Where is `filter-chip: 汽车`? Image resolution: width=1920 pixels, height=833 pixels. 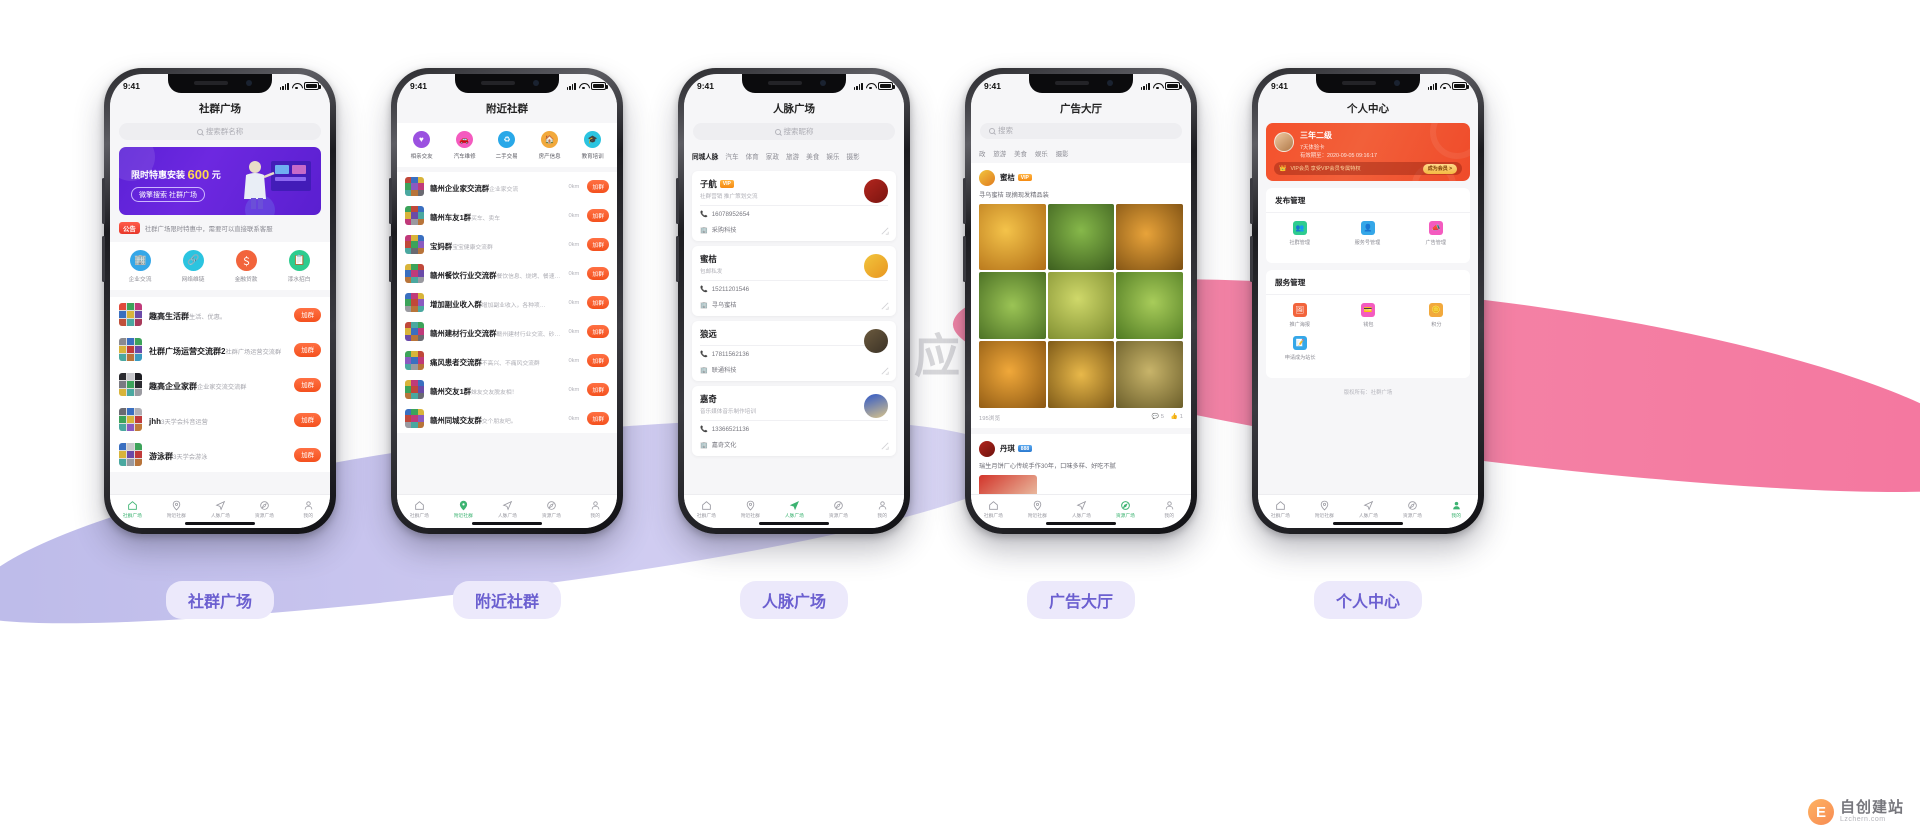
filter-chip: 汽车 is located at coordinates (731, 156).